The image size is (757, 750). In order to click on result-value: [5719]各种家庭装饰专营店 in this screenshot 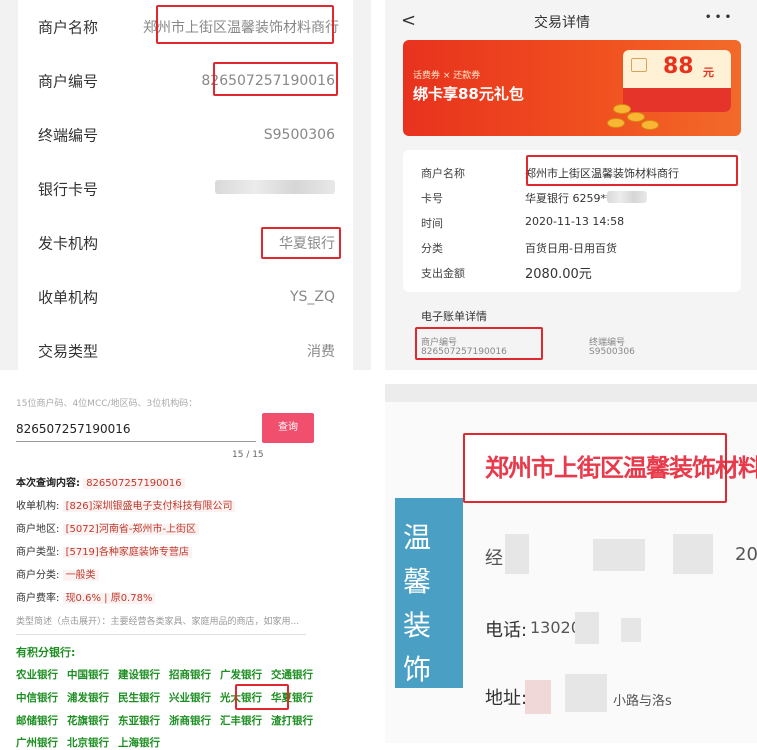, I will do `click(127, 552)`.